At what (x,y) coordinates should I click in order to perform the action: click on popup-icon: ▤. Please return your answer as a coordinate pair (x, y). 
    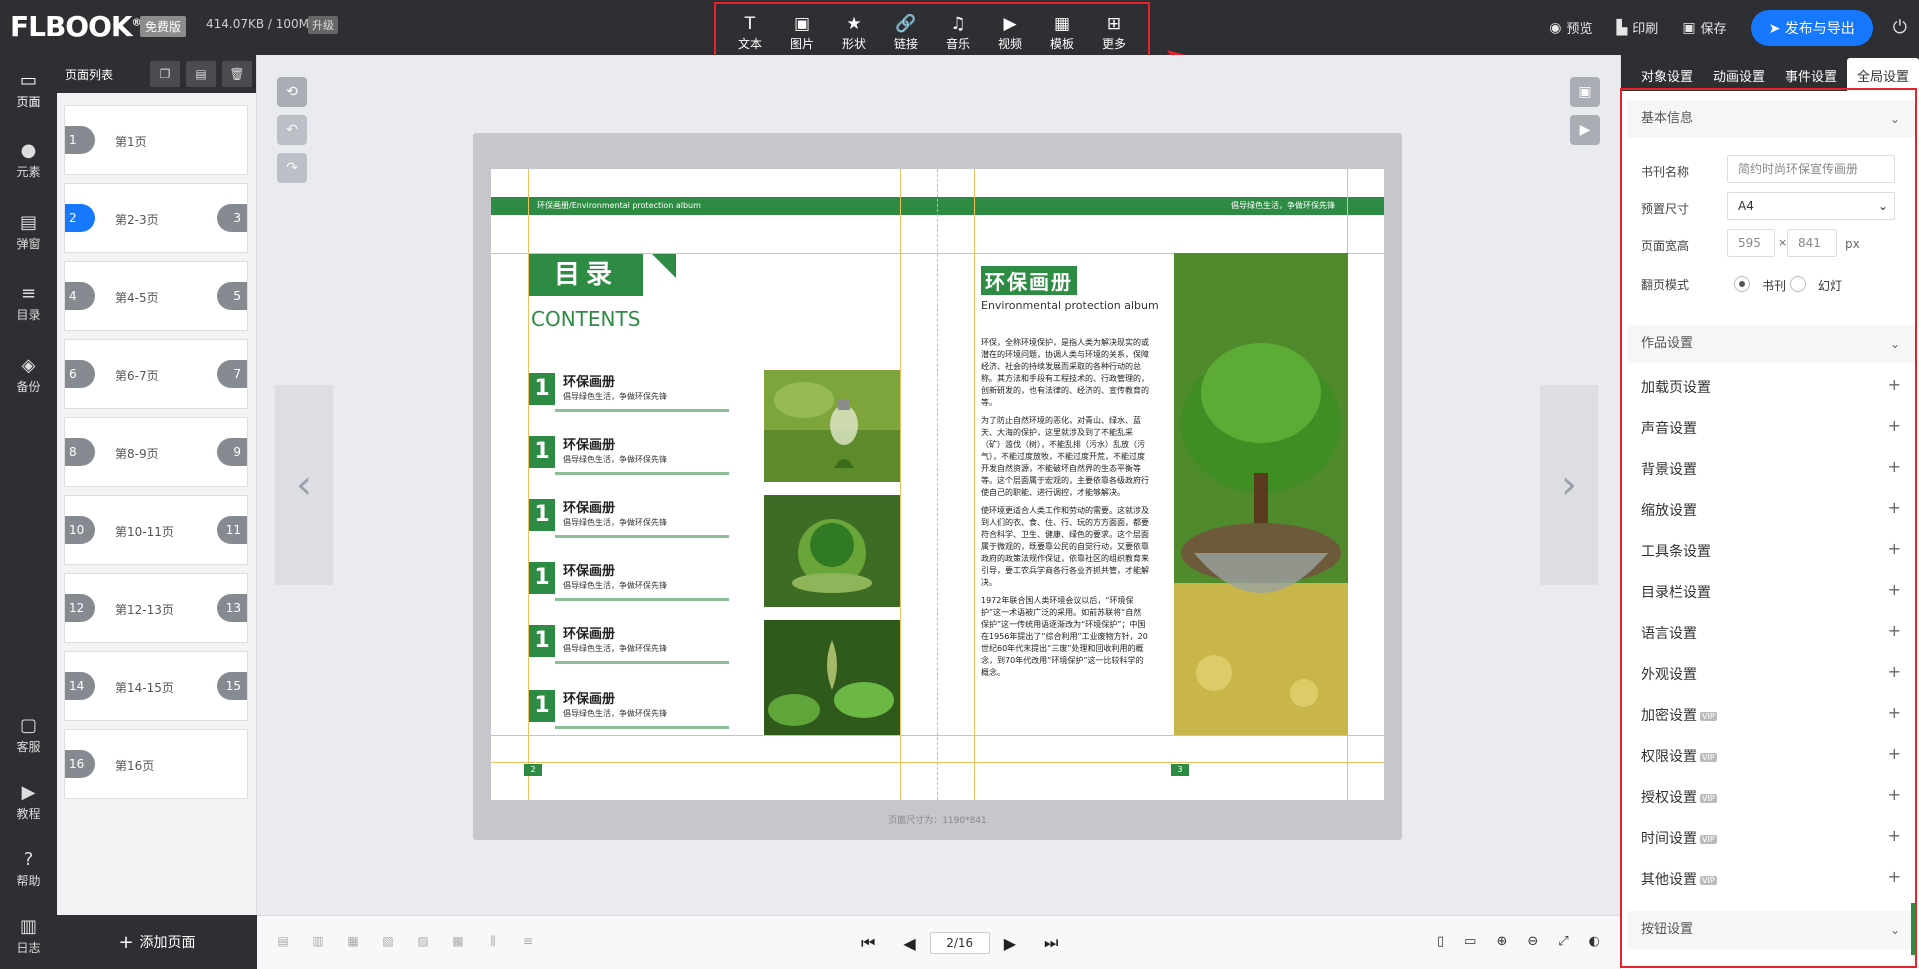
    Looking at the image, I should click on (28, 222).